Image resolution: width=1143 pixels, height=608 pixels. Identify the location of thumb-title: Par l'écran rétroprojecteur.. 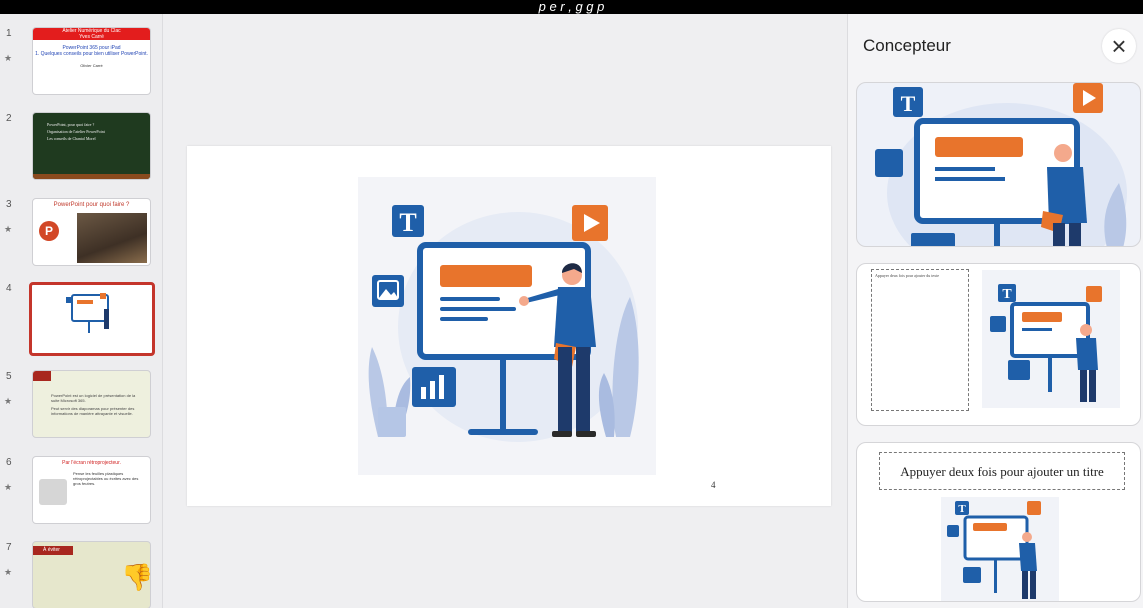
(91, 463).